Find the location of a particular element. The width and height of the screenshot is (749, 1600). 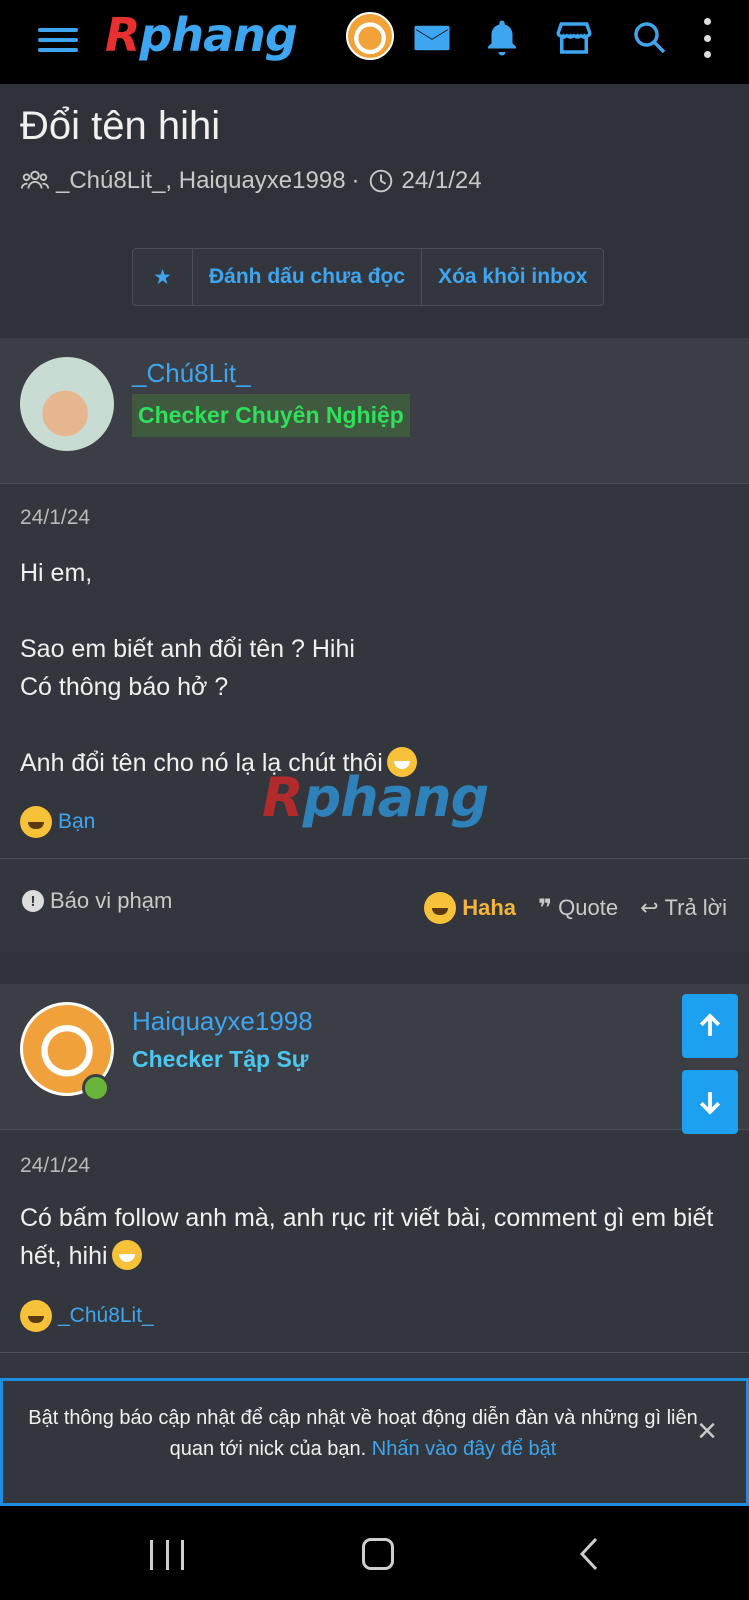

kebab-menu-icon is located at coordinates (707, 38).